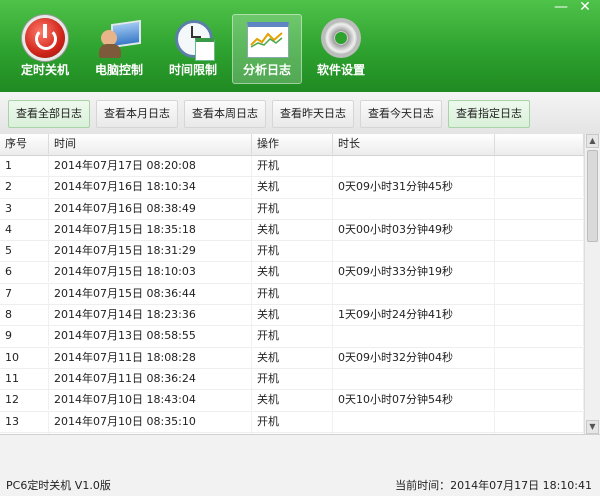 The image size is (600, 496). I want to click on cell-index: 6, so click(24, 272).